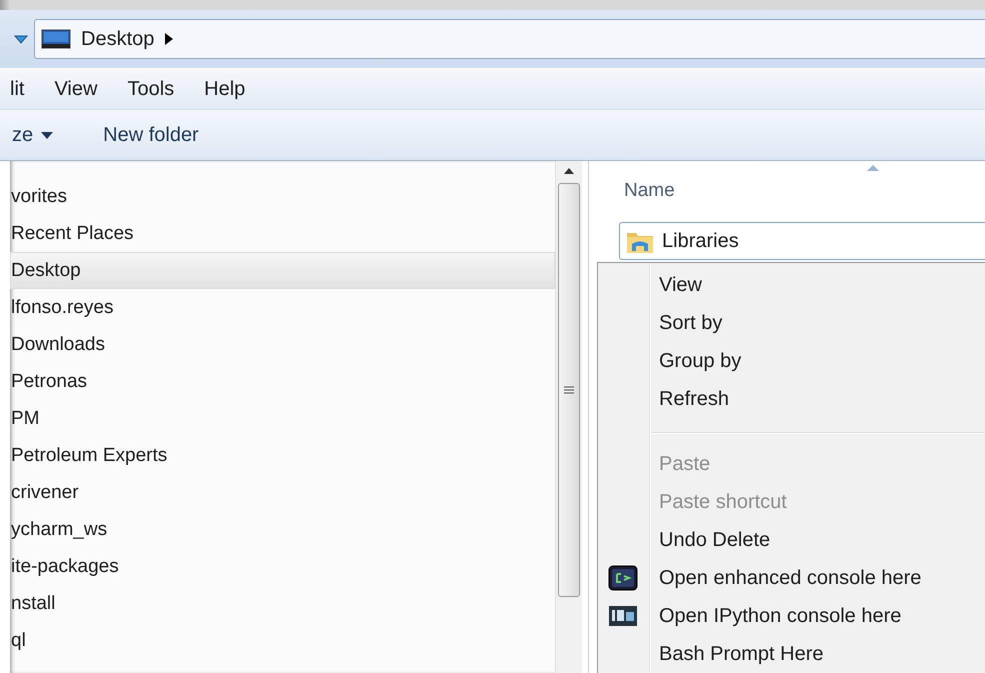 The height and width of the screenshot is (673, 985). I want to click on console-icon, so click(623, 578).